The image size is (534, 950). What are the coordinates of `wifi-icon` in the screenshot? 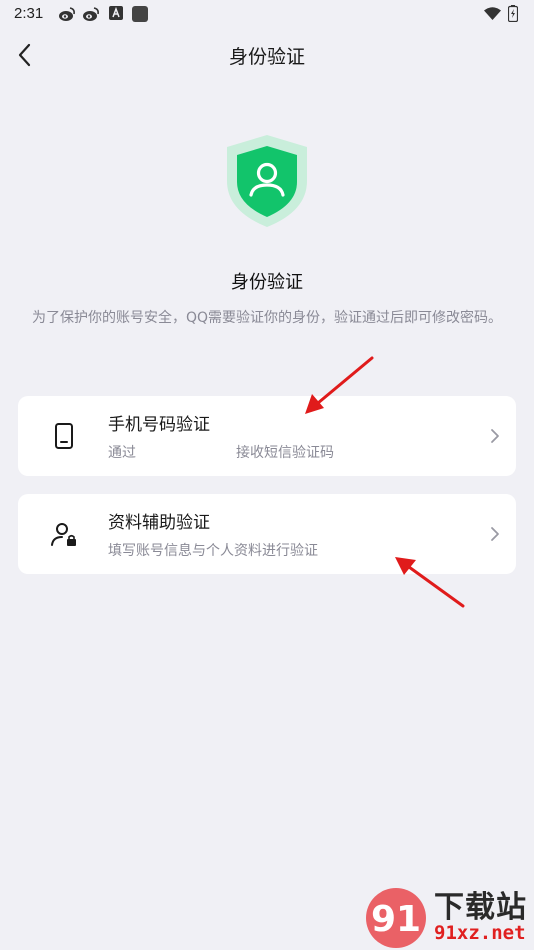 It's located at (492, 13).